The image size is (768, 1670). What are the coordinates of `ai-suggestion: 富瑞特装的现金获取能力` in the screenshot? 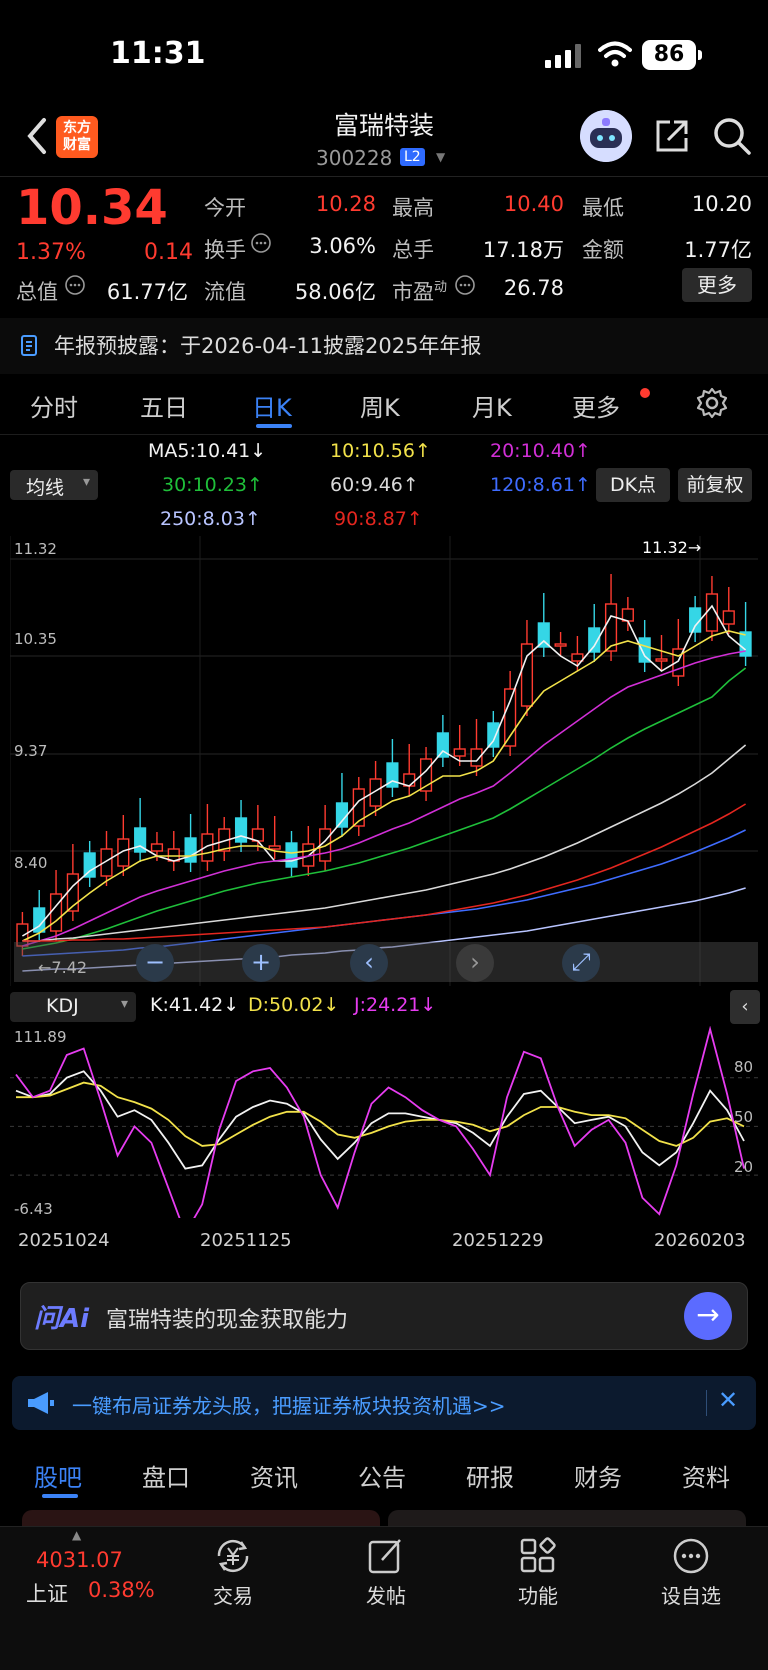 It's located at (227, 1318).